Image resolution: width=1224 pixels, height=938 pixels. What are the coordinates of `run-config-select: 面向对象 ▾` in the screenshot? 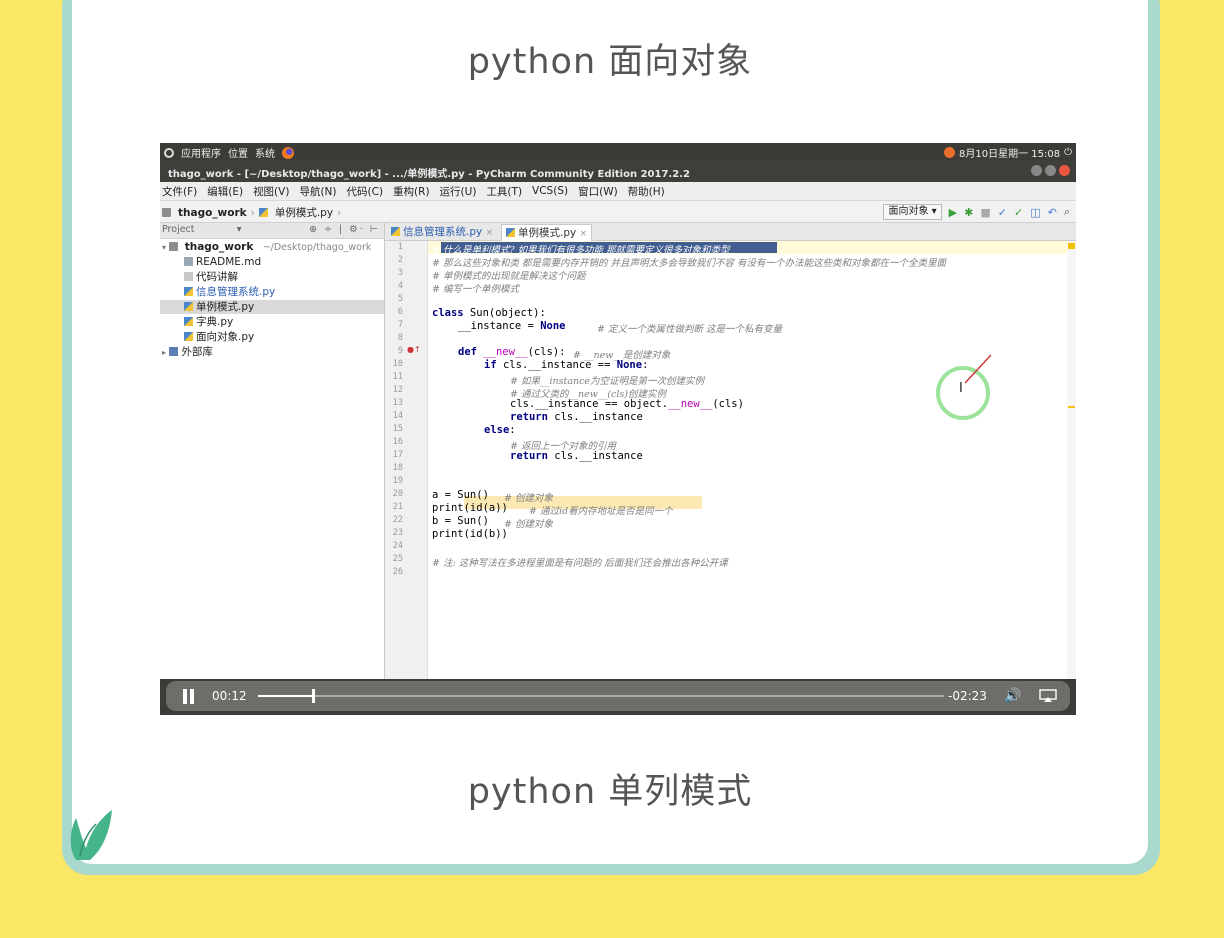 It's located at (912, 212).